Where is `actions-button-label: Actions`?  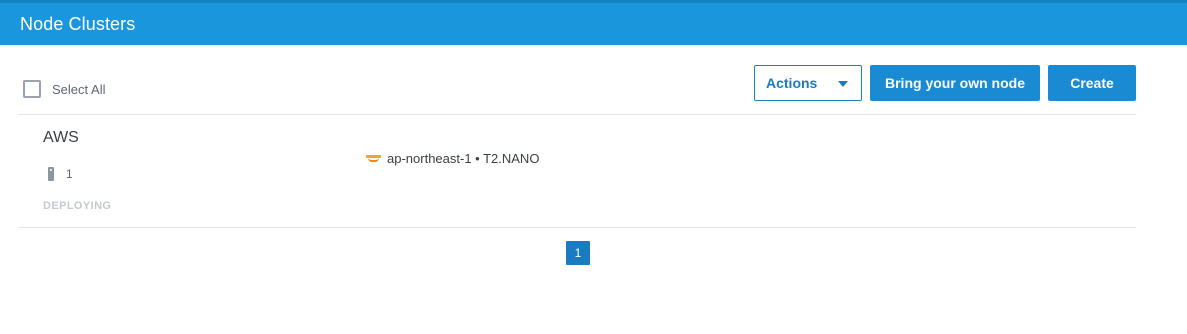 actions-button-label: Actions is located at coordinates (792, 83).